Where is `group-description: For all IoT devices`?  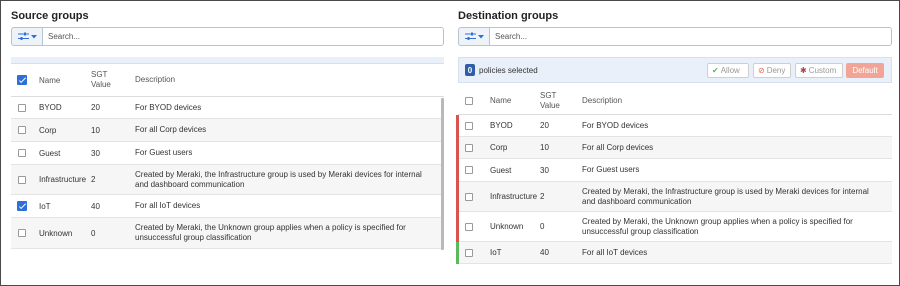
group-description: For all IoT devices is located at coordinates (168, 205).